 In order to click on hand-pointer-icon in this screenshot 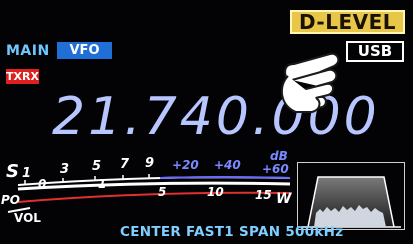, I will do `click(310, 82)`.